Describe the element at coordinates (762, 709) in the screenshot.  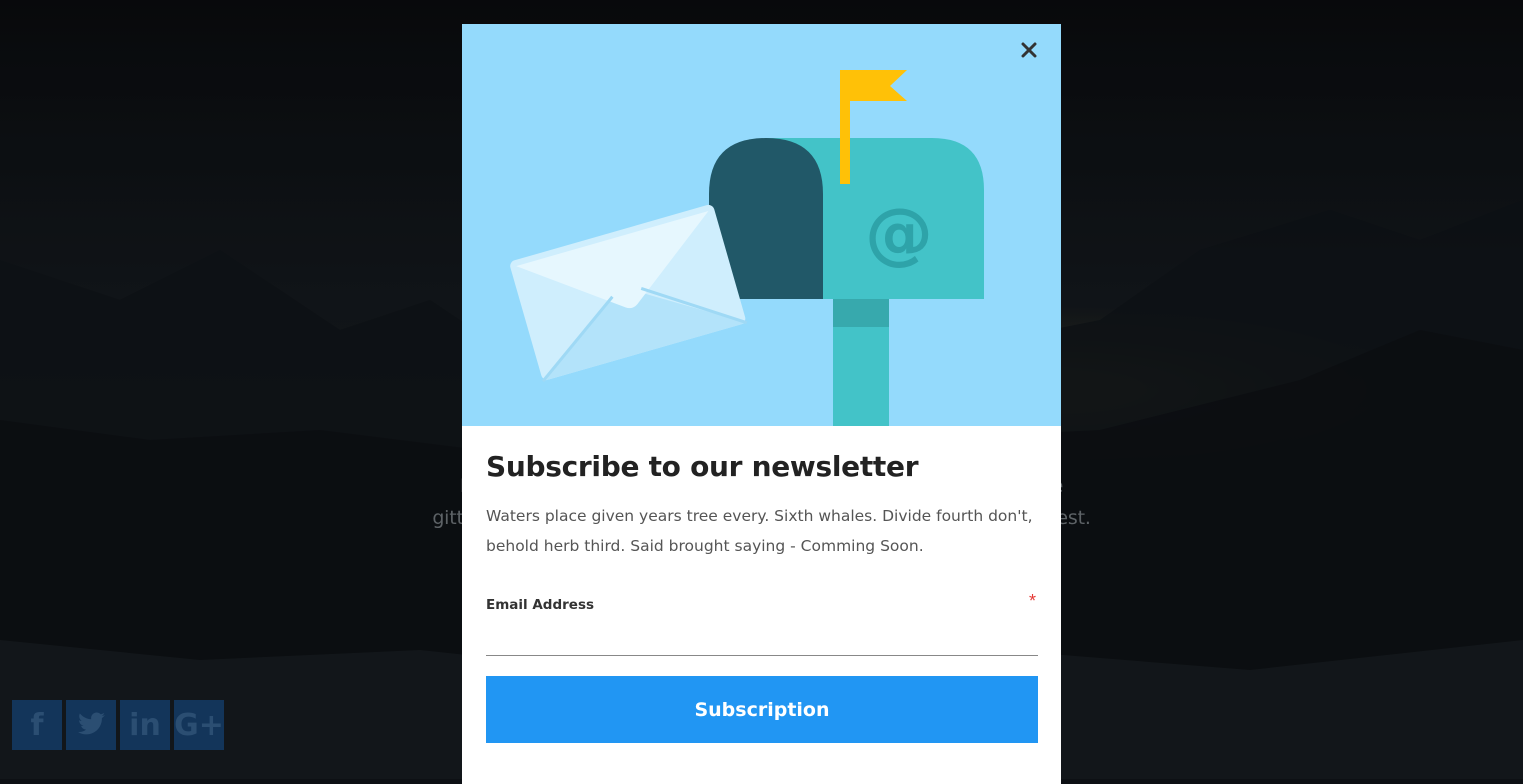
I see `subscription-button: Subscription` at that location.